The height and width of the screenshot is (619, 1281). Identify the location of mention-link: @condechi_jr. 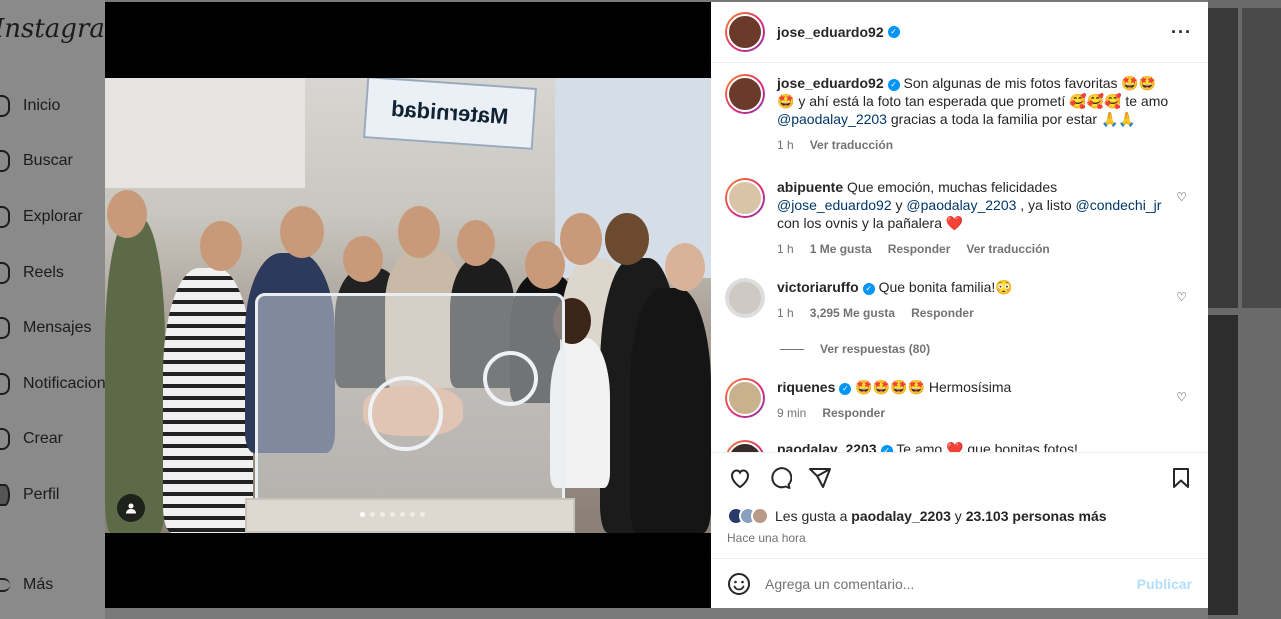
(1119, 205).